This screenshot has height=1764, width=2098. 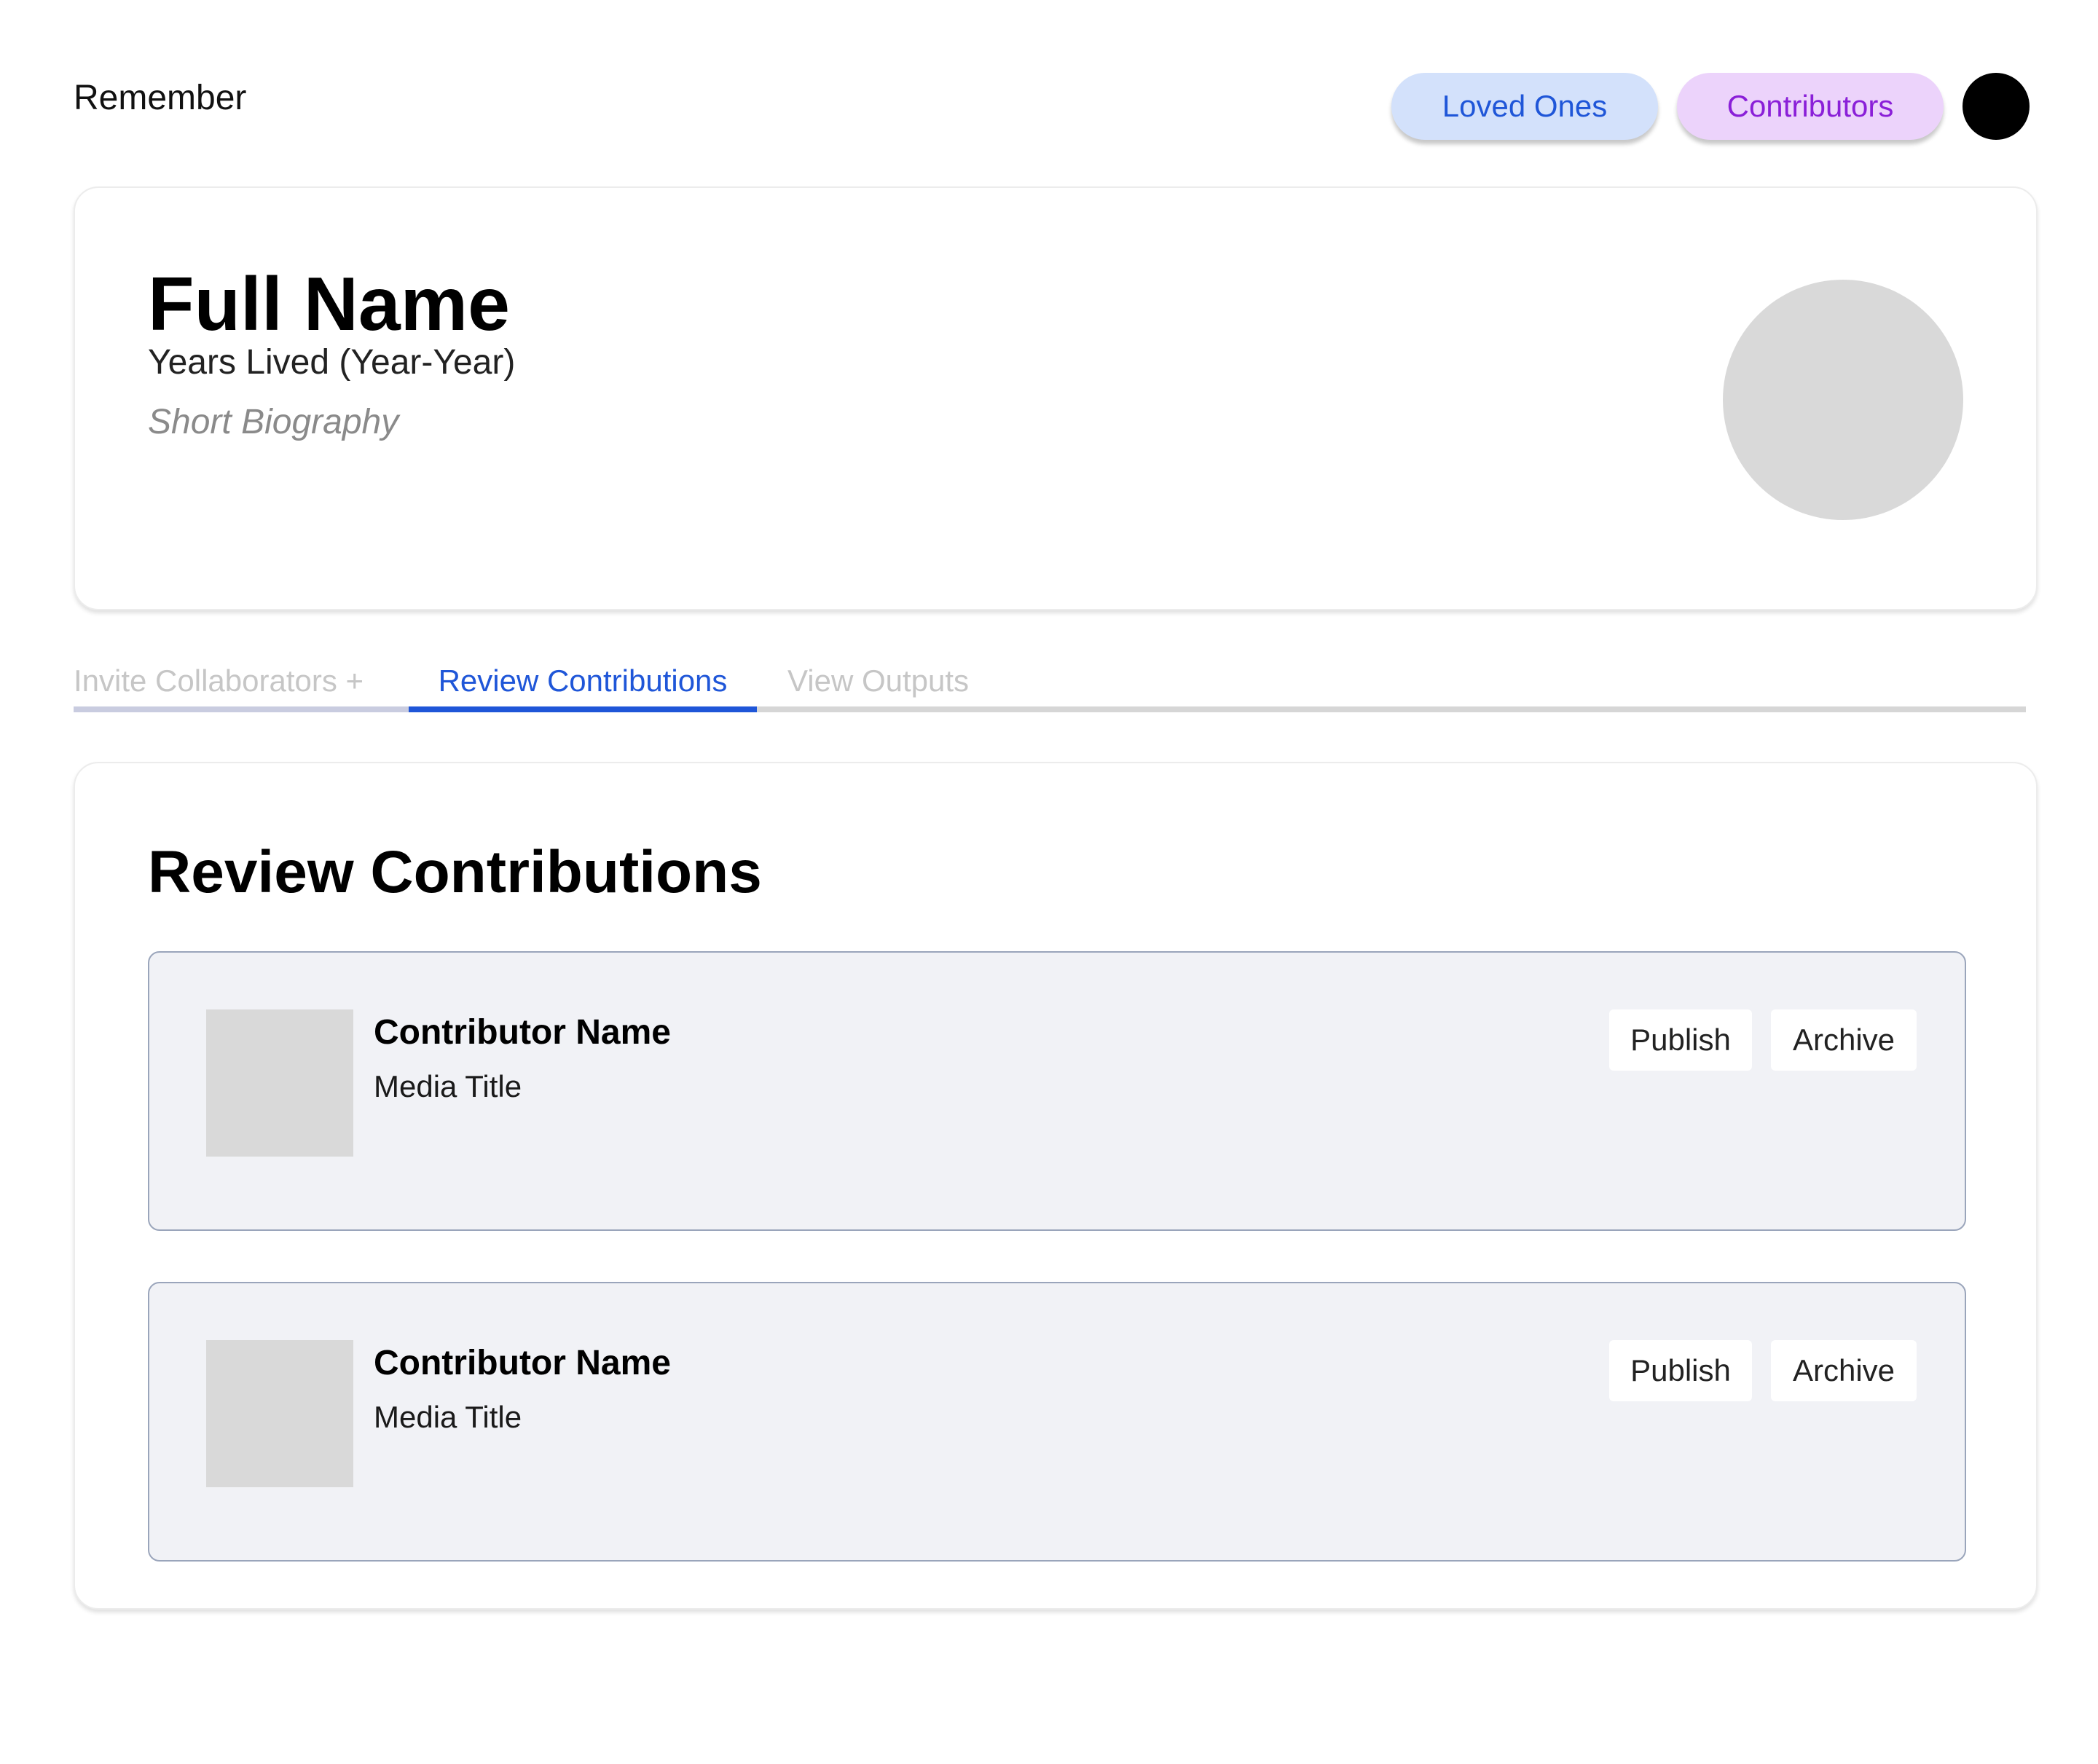 I want to click on contributors-button: Contributors, so click(x=1810, y=106).